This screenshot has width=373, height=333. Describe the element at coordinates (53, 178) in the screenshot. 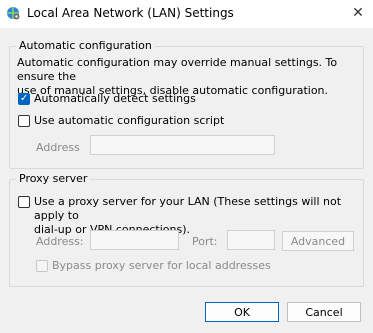

I see `group-title-proxy: Proxy server` at that location.